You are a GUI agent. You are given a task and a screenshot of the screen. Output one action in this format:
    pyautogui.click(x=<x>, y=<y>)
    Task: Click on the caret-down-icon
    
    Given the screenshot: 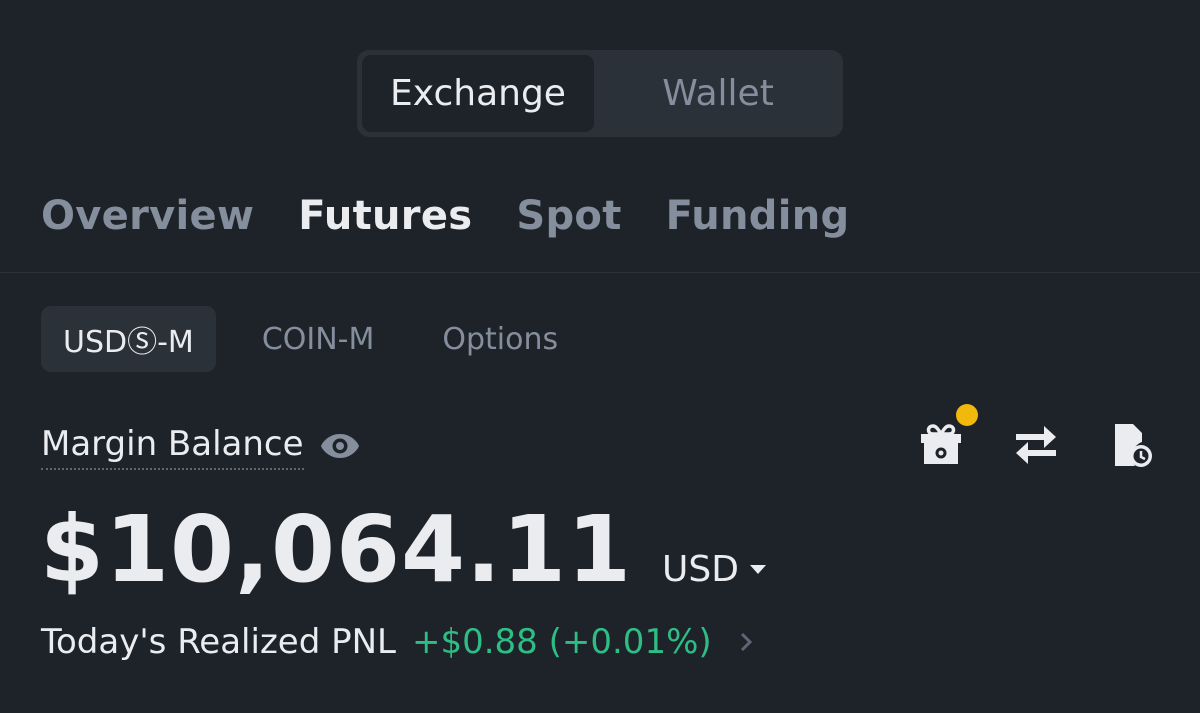 What is the action you would take?
    pyautogui.click(x=757, y=569)
    